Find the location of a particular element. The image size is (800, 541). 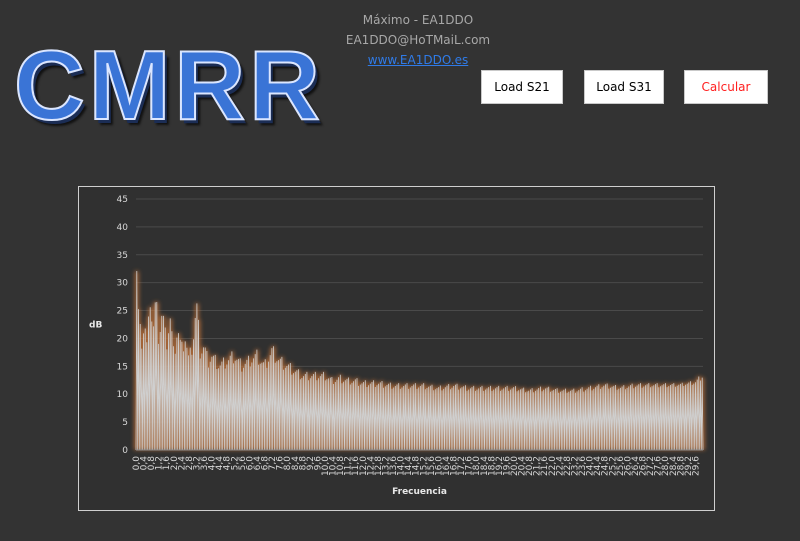

x-tick-label: 29,6 is located at coordinates (696, 466).